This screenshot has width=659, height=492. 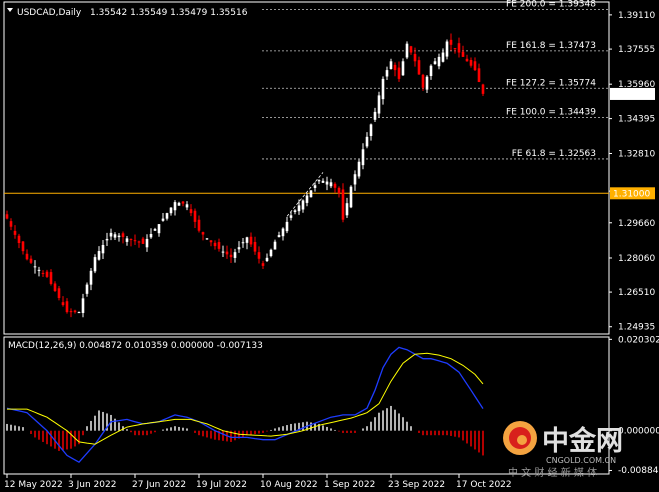 I want to click on price-axis-label: 1.24935, so click(x=636, y=328).